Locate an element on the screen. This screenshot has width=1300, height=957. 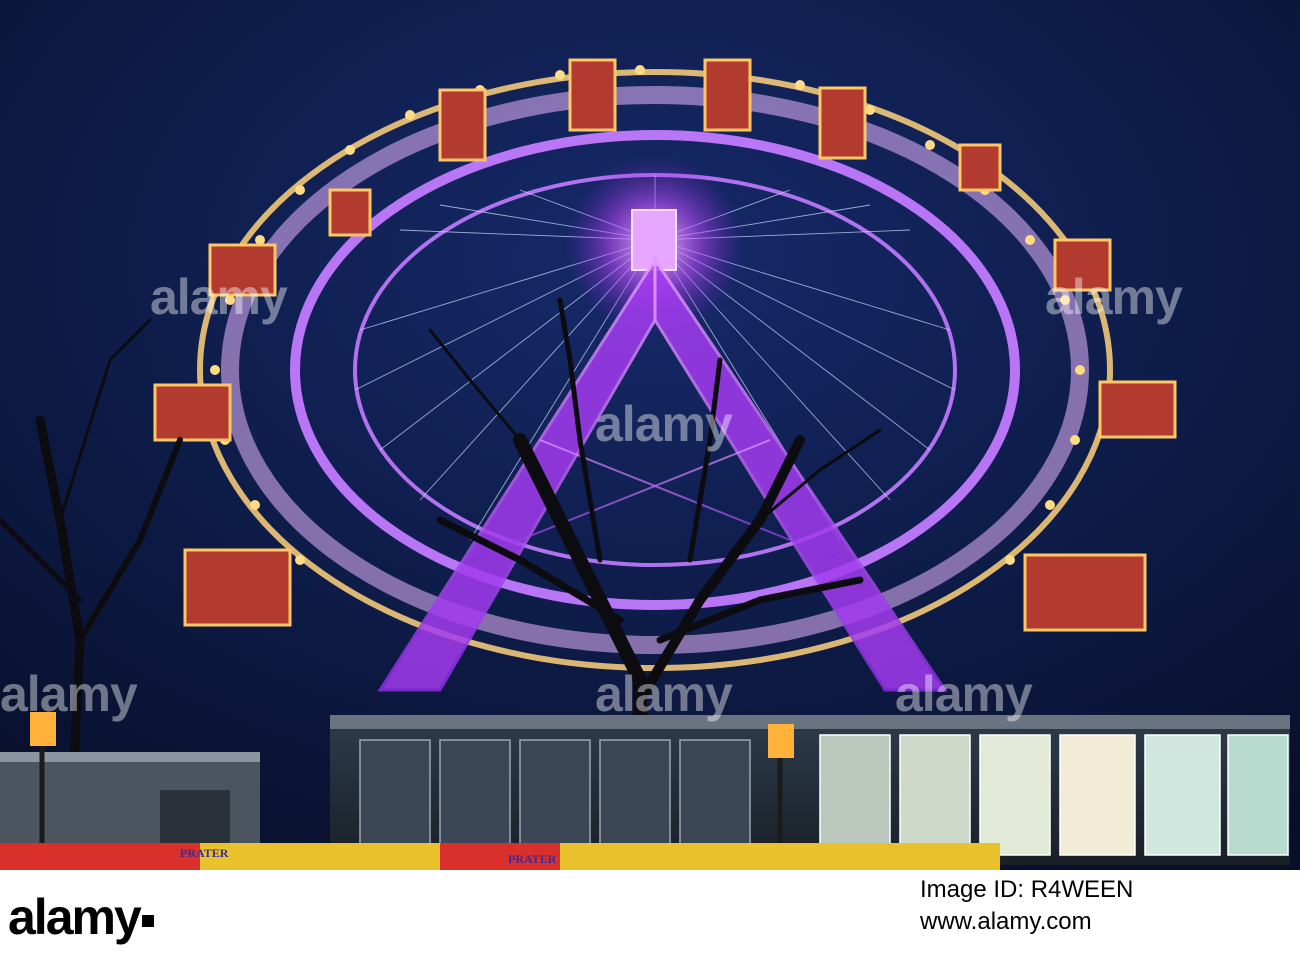
banner-left-text: PRATER is located at coordinates (204, 853).